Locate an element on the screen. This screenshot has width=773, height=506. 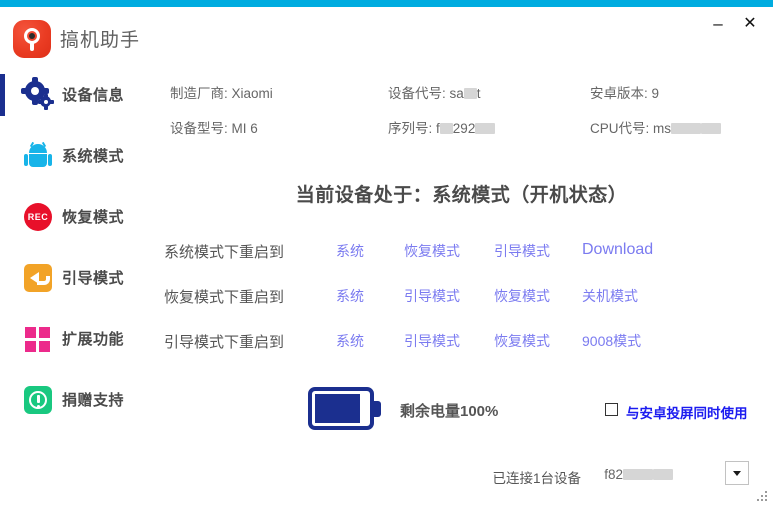
status-heading: 当前设备处于：系统模式（开机状态） is located at coordinates (461, 195).